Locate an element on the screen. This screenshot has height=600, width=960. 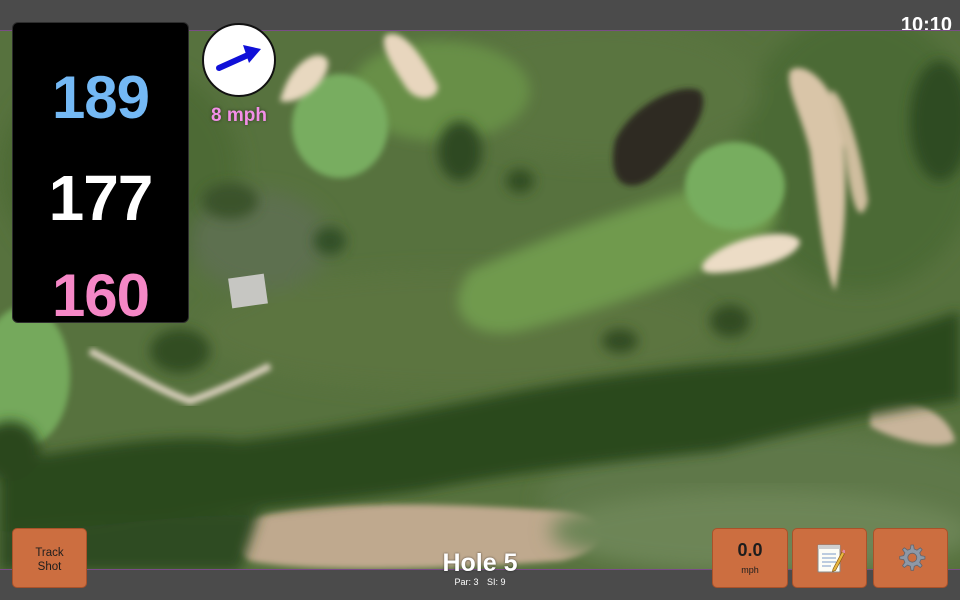
hole-title: Hole 5 is located at coordinates (480, 563).